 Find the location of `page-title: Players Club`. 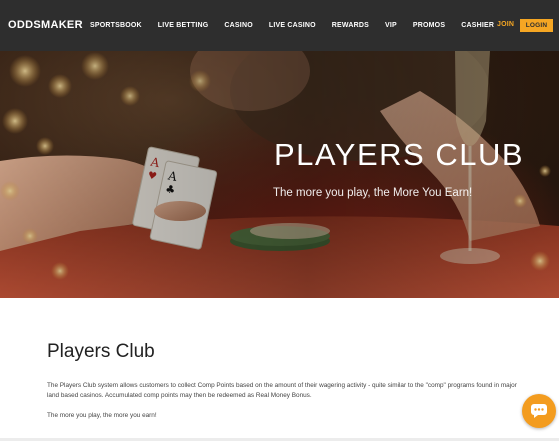

page-title: Players Club is located at coordinates (101, 351).